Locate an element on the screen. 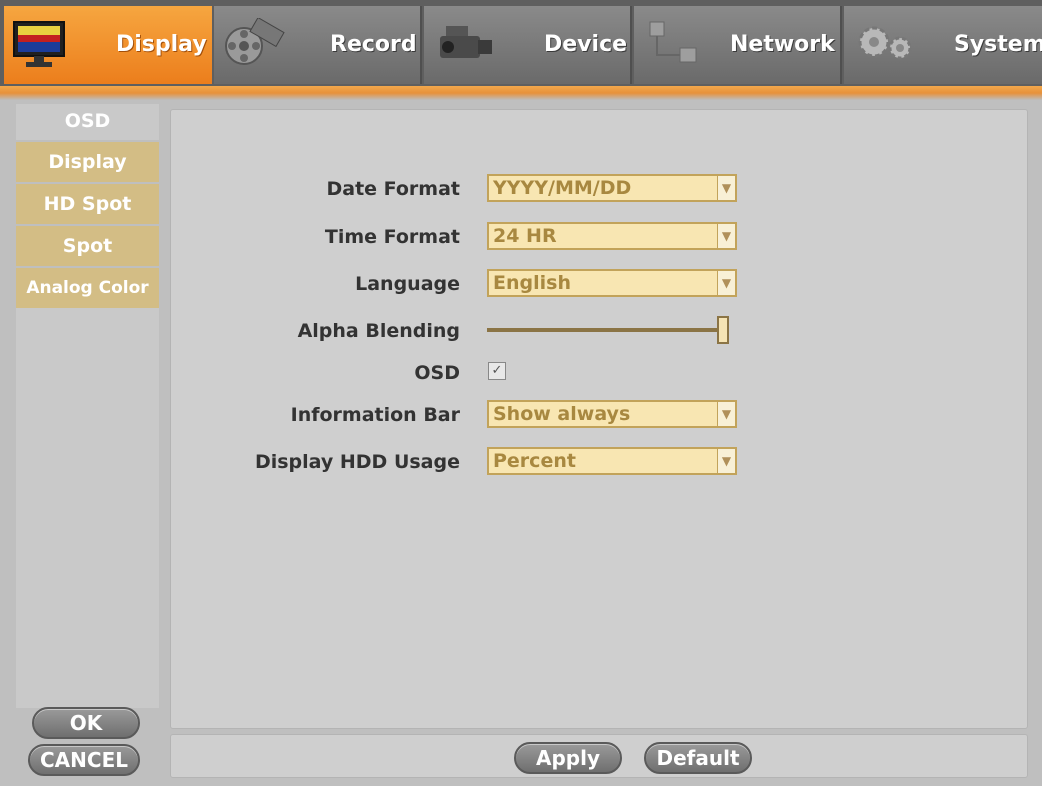  sidebar-item-analog-color: Analog Color is located at coordinates (87, 288).